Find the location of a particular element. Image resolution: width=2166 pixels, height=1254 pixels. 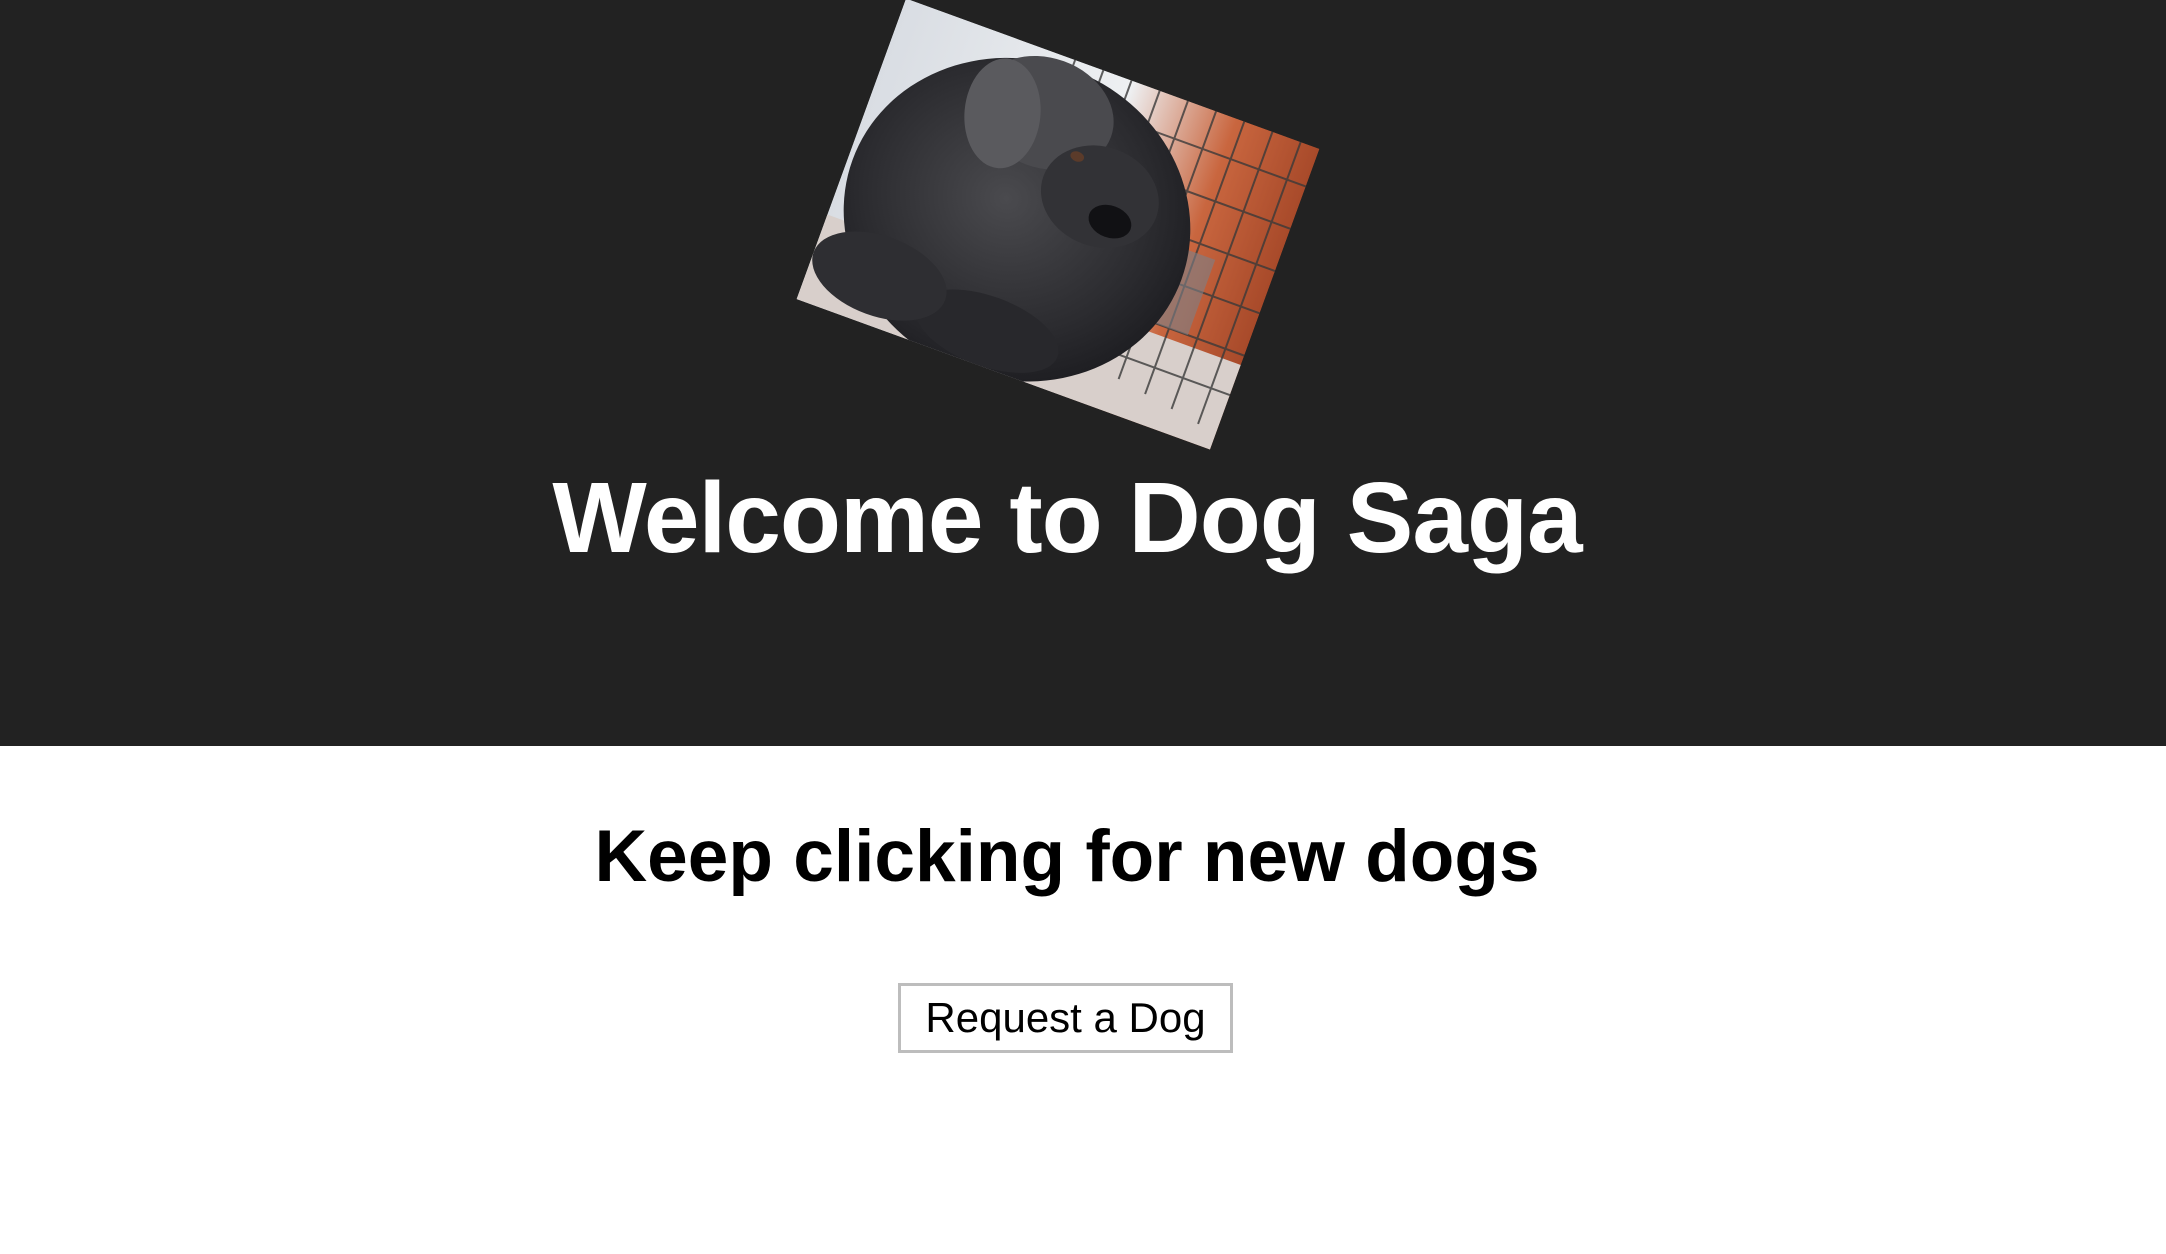

request-dog-button: Request a Dog is located at coordinates (1065, 1018).